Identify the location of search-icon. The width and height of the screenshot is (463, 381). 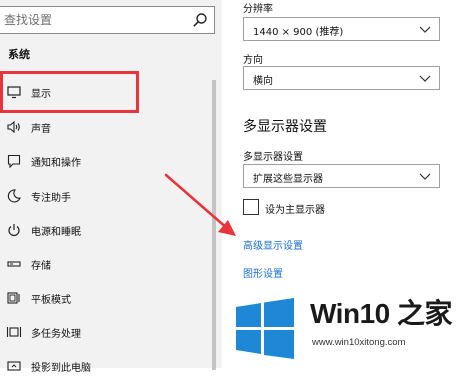
(200, 20).